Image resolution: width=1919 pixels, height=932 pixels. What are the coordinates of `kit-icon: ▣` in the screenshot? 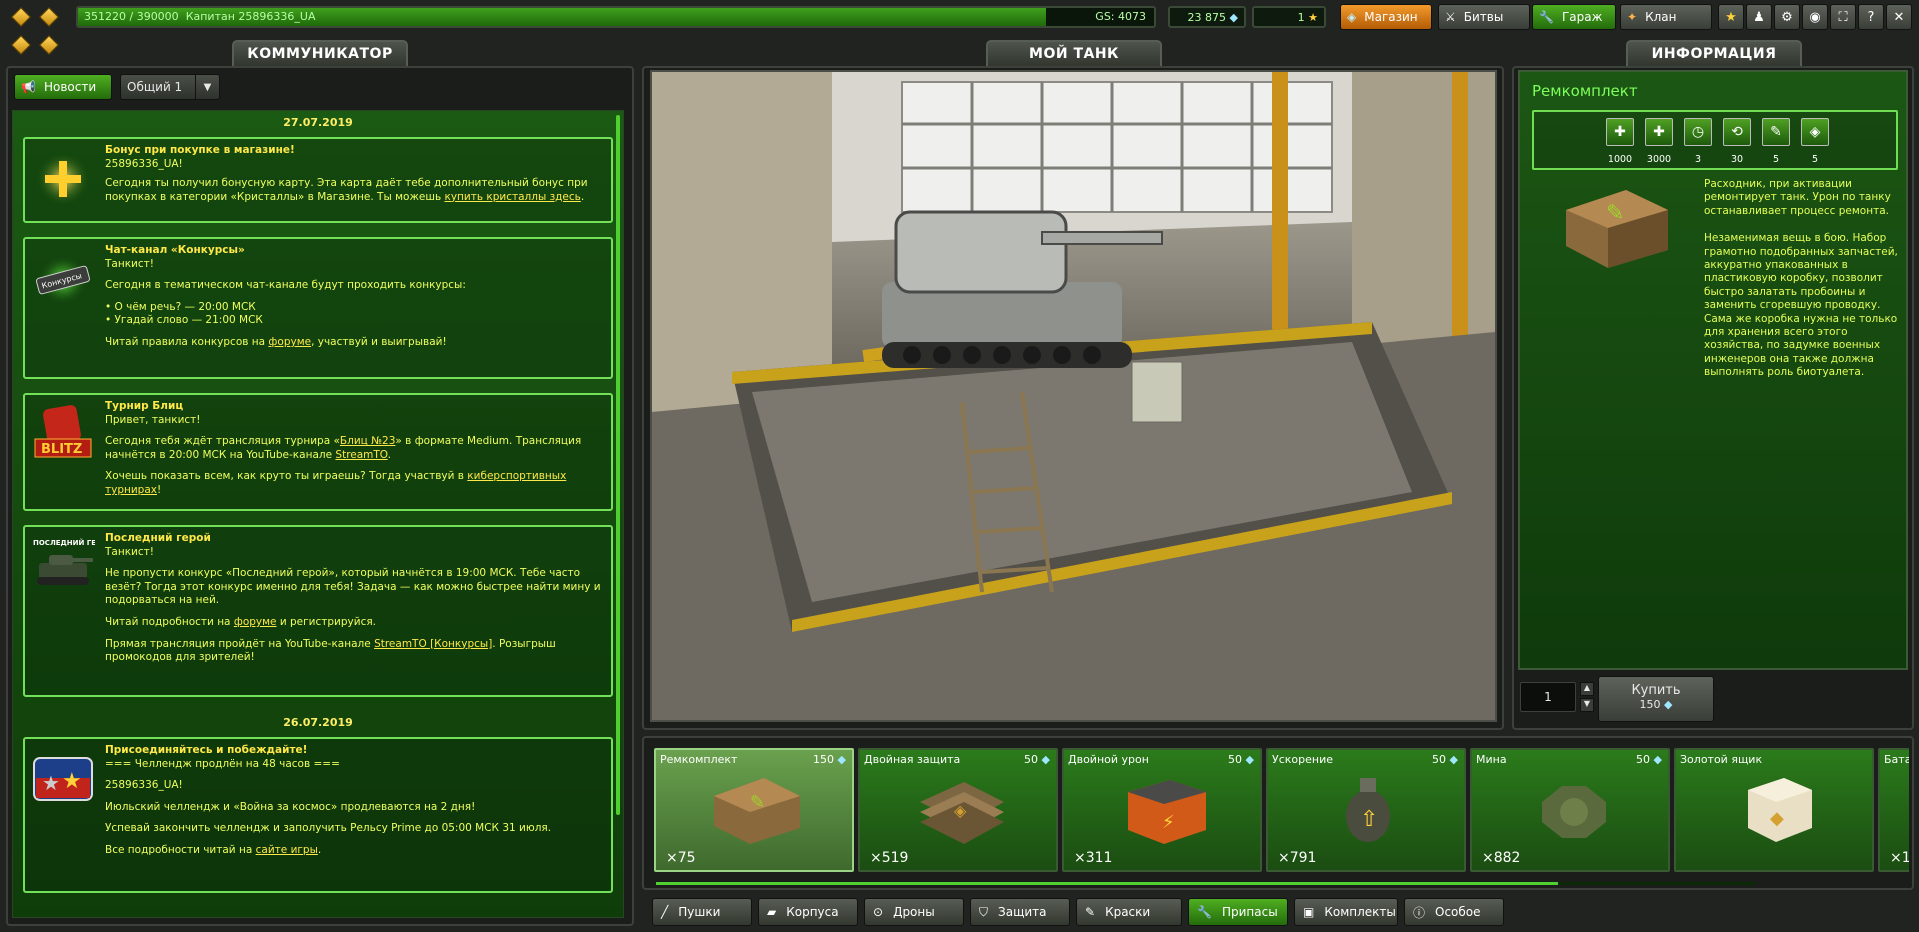 It's located at (1309, 912).